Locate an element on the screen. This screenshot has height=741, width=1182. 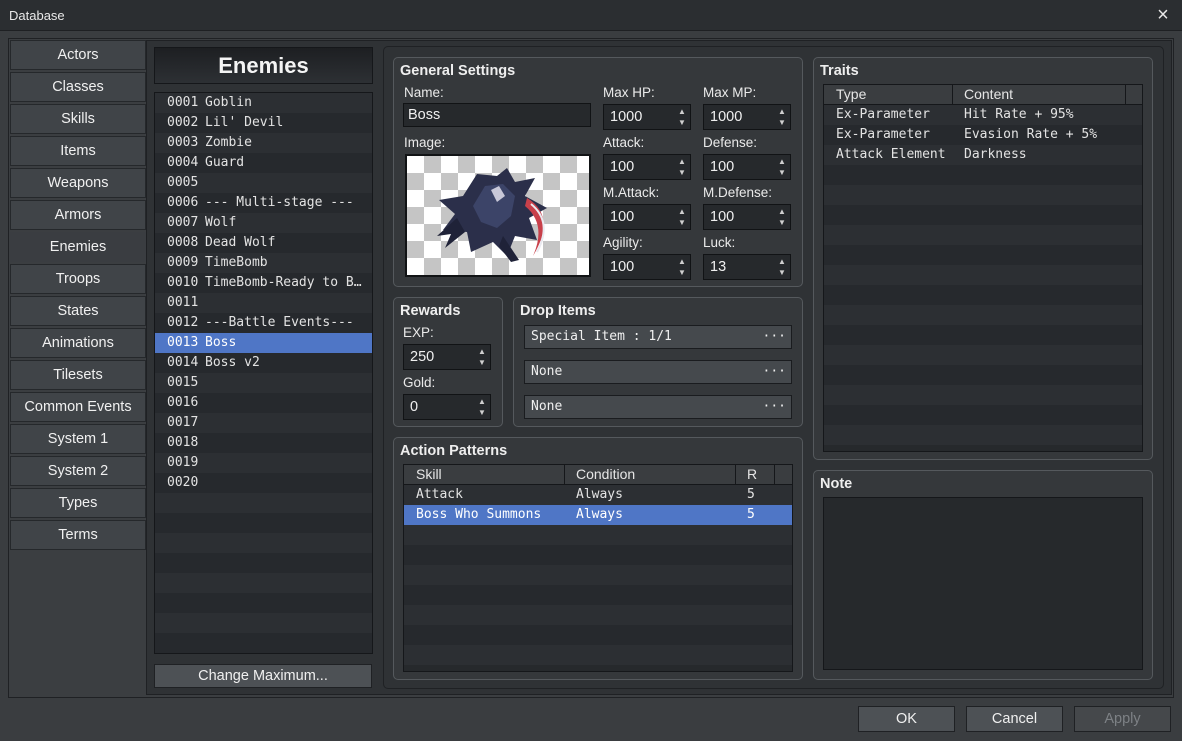
tab-system-2: System 2 is located at coordinates (78, 471).